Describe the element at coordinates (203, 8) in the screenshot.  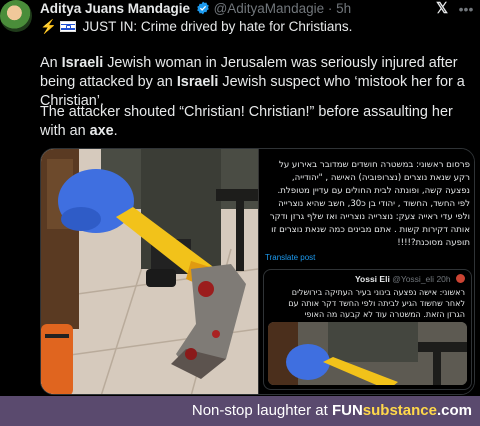
I see `verified-badge-icon` at that location.